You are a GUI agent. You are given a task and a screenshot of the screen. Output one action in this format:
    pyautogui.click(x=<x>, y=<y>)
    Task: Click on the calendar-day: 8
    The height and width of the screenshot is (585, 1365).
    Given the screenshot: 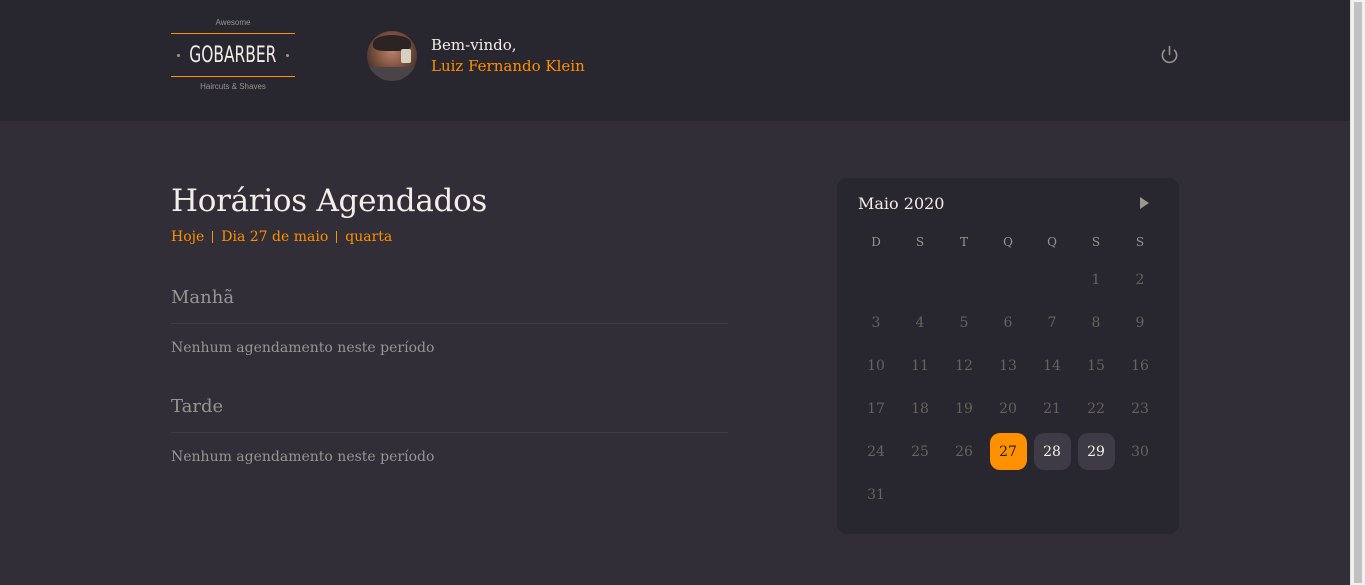 What is the action you would take?
    pyautogui.click(x=1096, y=322)
    